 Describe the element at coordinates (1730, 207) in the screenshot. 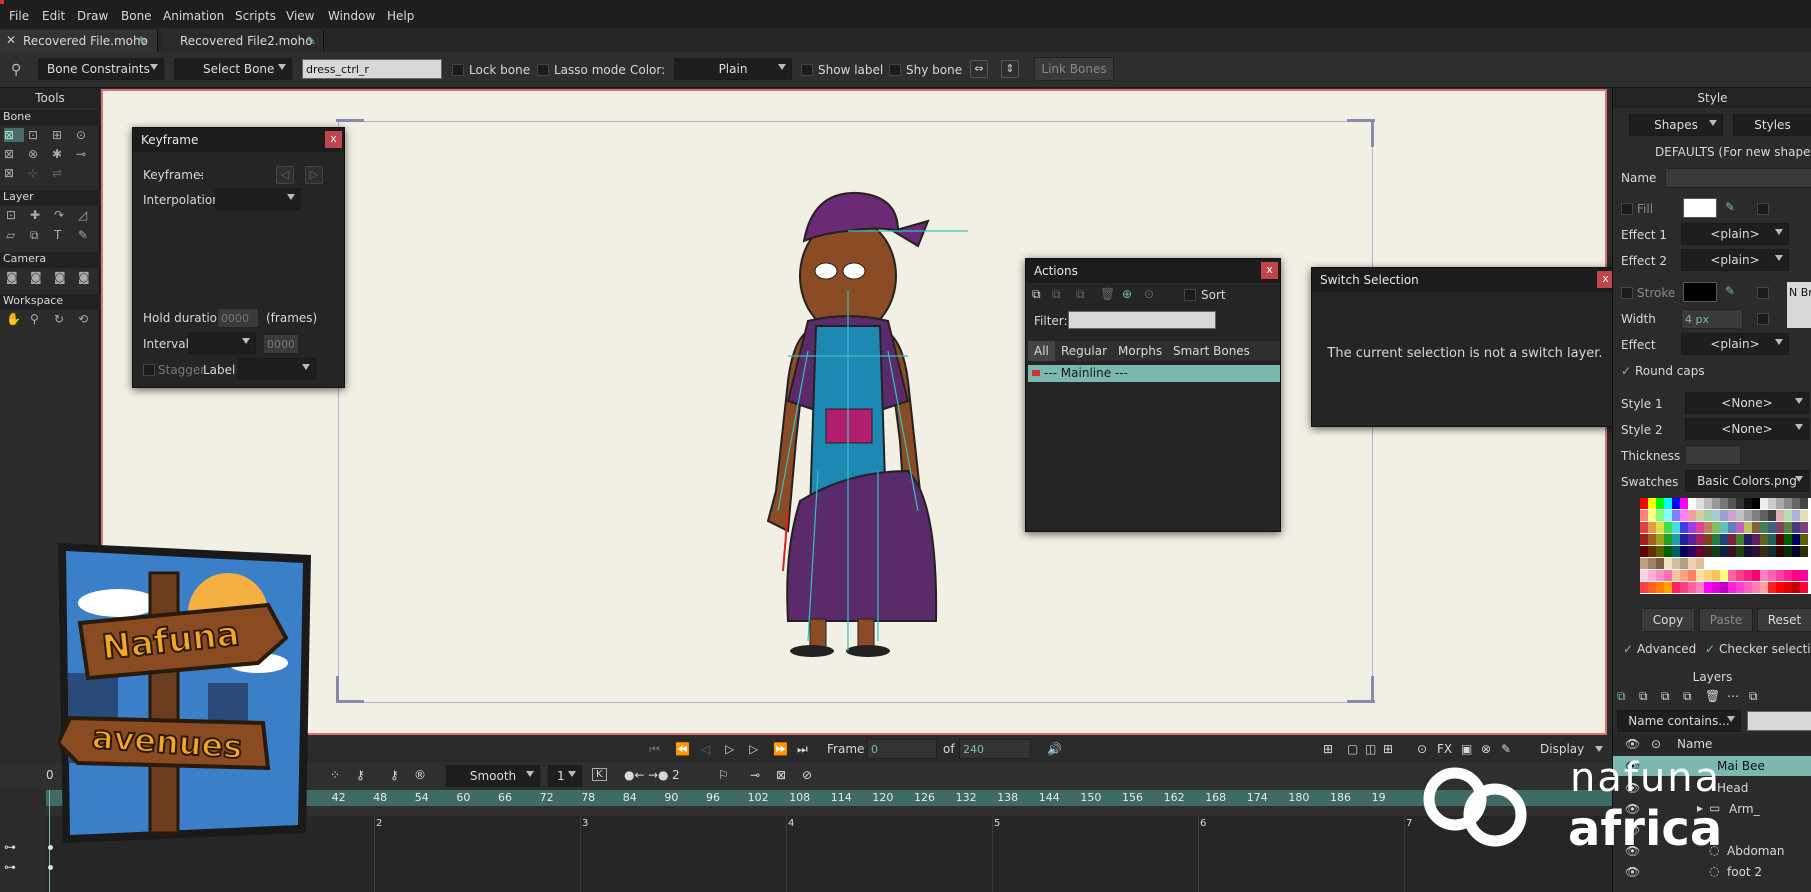

I see `eyedropper-icon: ✎` at that location.